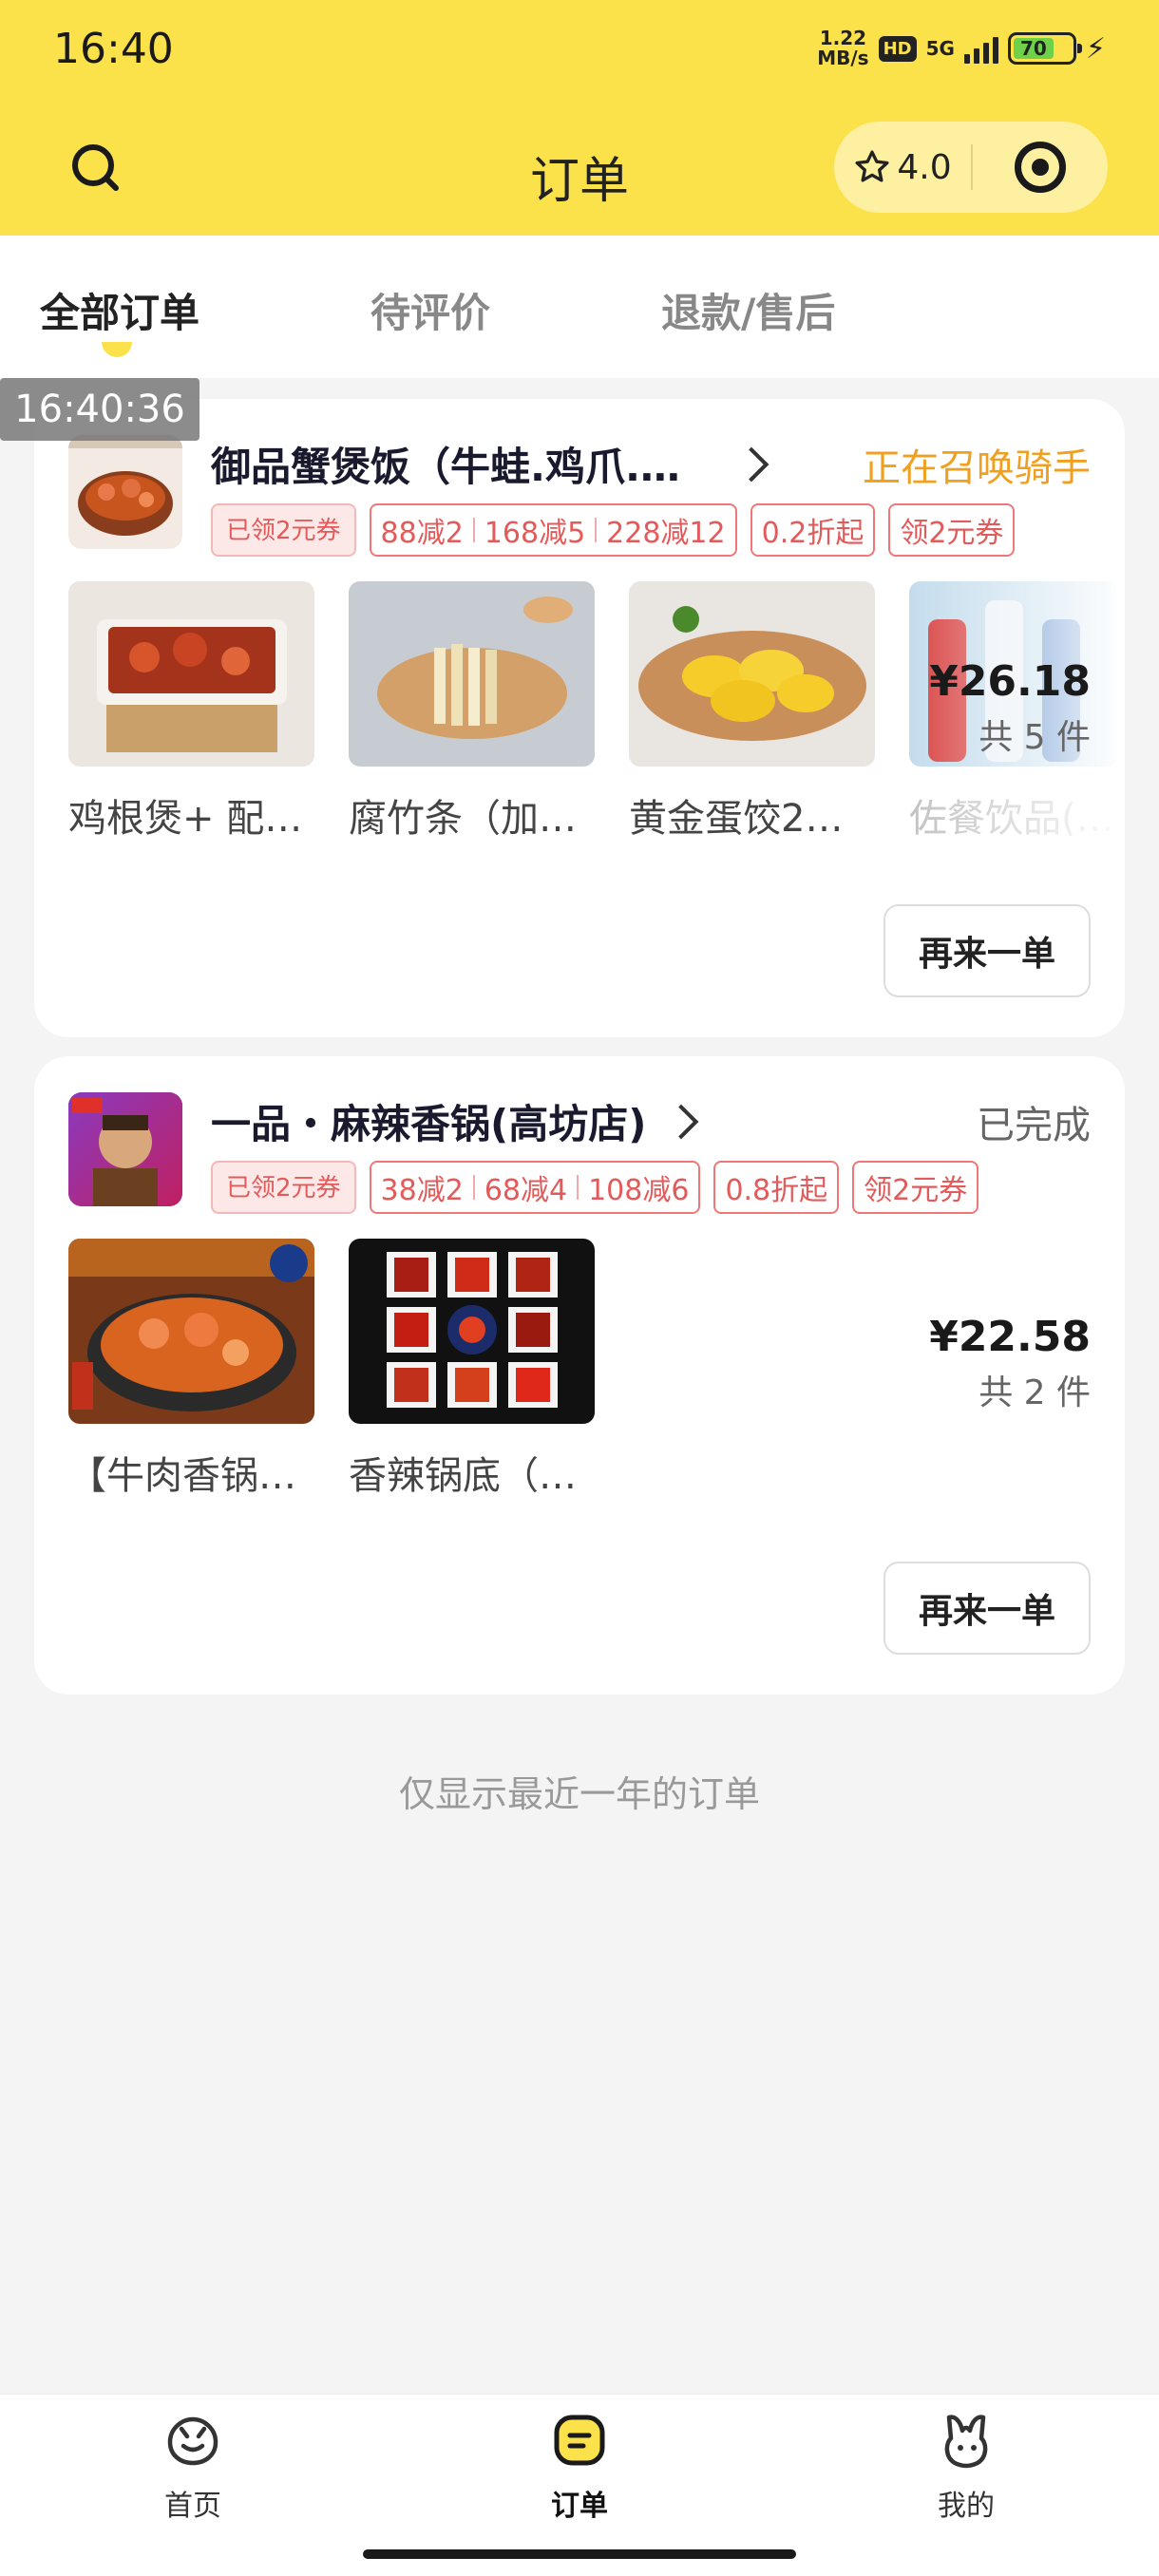 The image size is (1159, 2576). Describe the element at coordinates (192, 2441) in the screenshot. I see `home-face-icon` at that location.